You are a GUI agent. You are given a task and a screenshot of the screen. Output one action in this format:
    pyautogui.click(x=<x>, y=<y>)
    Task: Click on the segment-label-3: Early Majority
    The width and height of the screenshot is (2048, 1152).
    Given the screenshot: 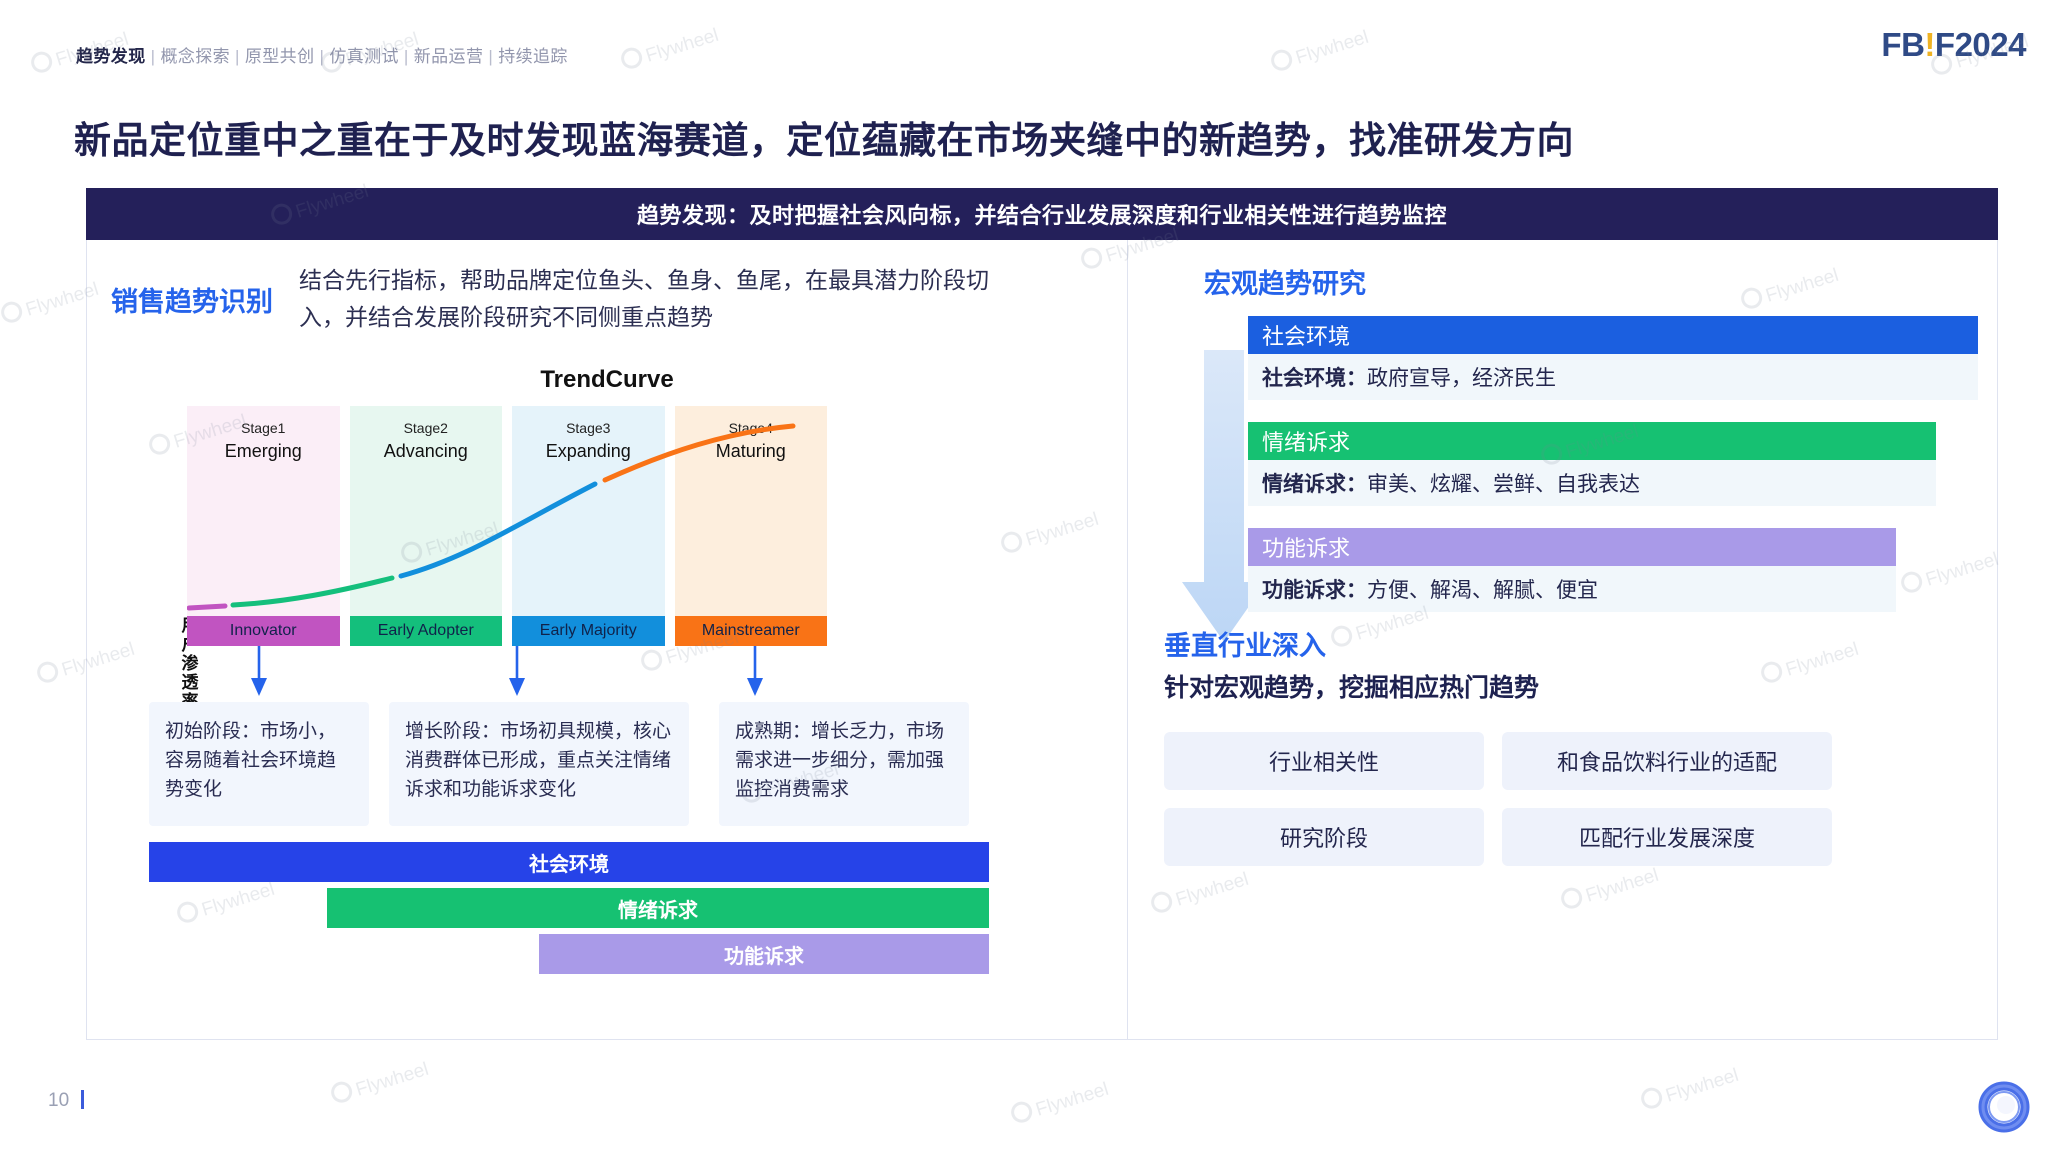 What is the action you would take?
    pyautogui.click(x=588, y=631)
    